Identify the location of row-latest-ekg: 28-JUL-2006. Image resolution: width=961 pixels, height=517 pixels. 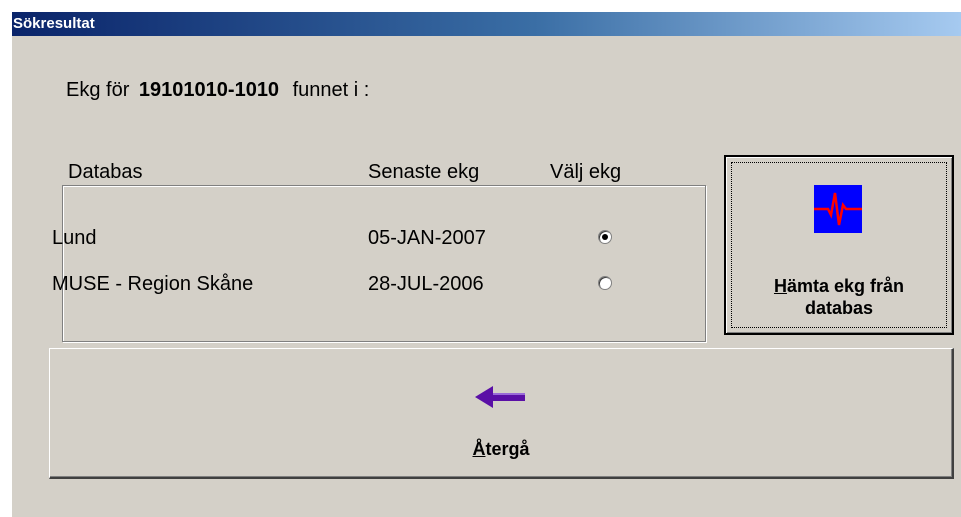
(426, 284).